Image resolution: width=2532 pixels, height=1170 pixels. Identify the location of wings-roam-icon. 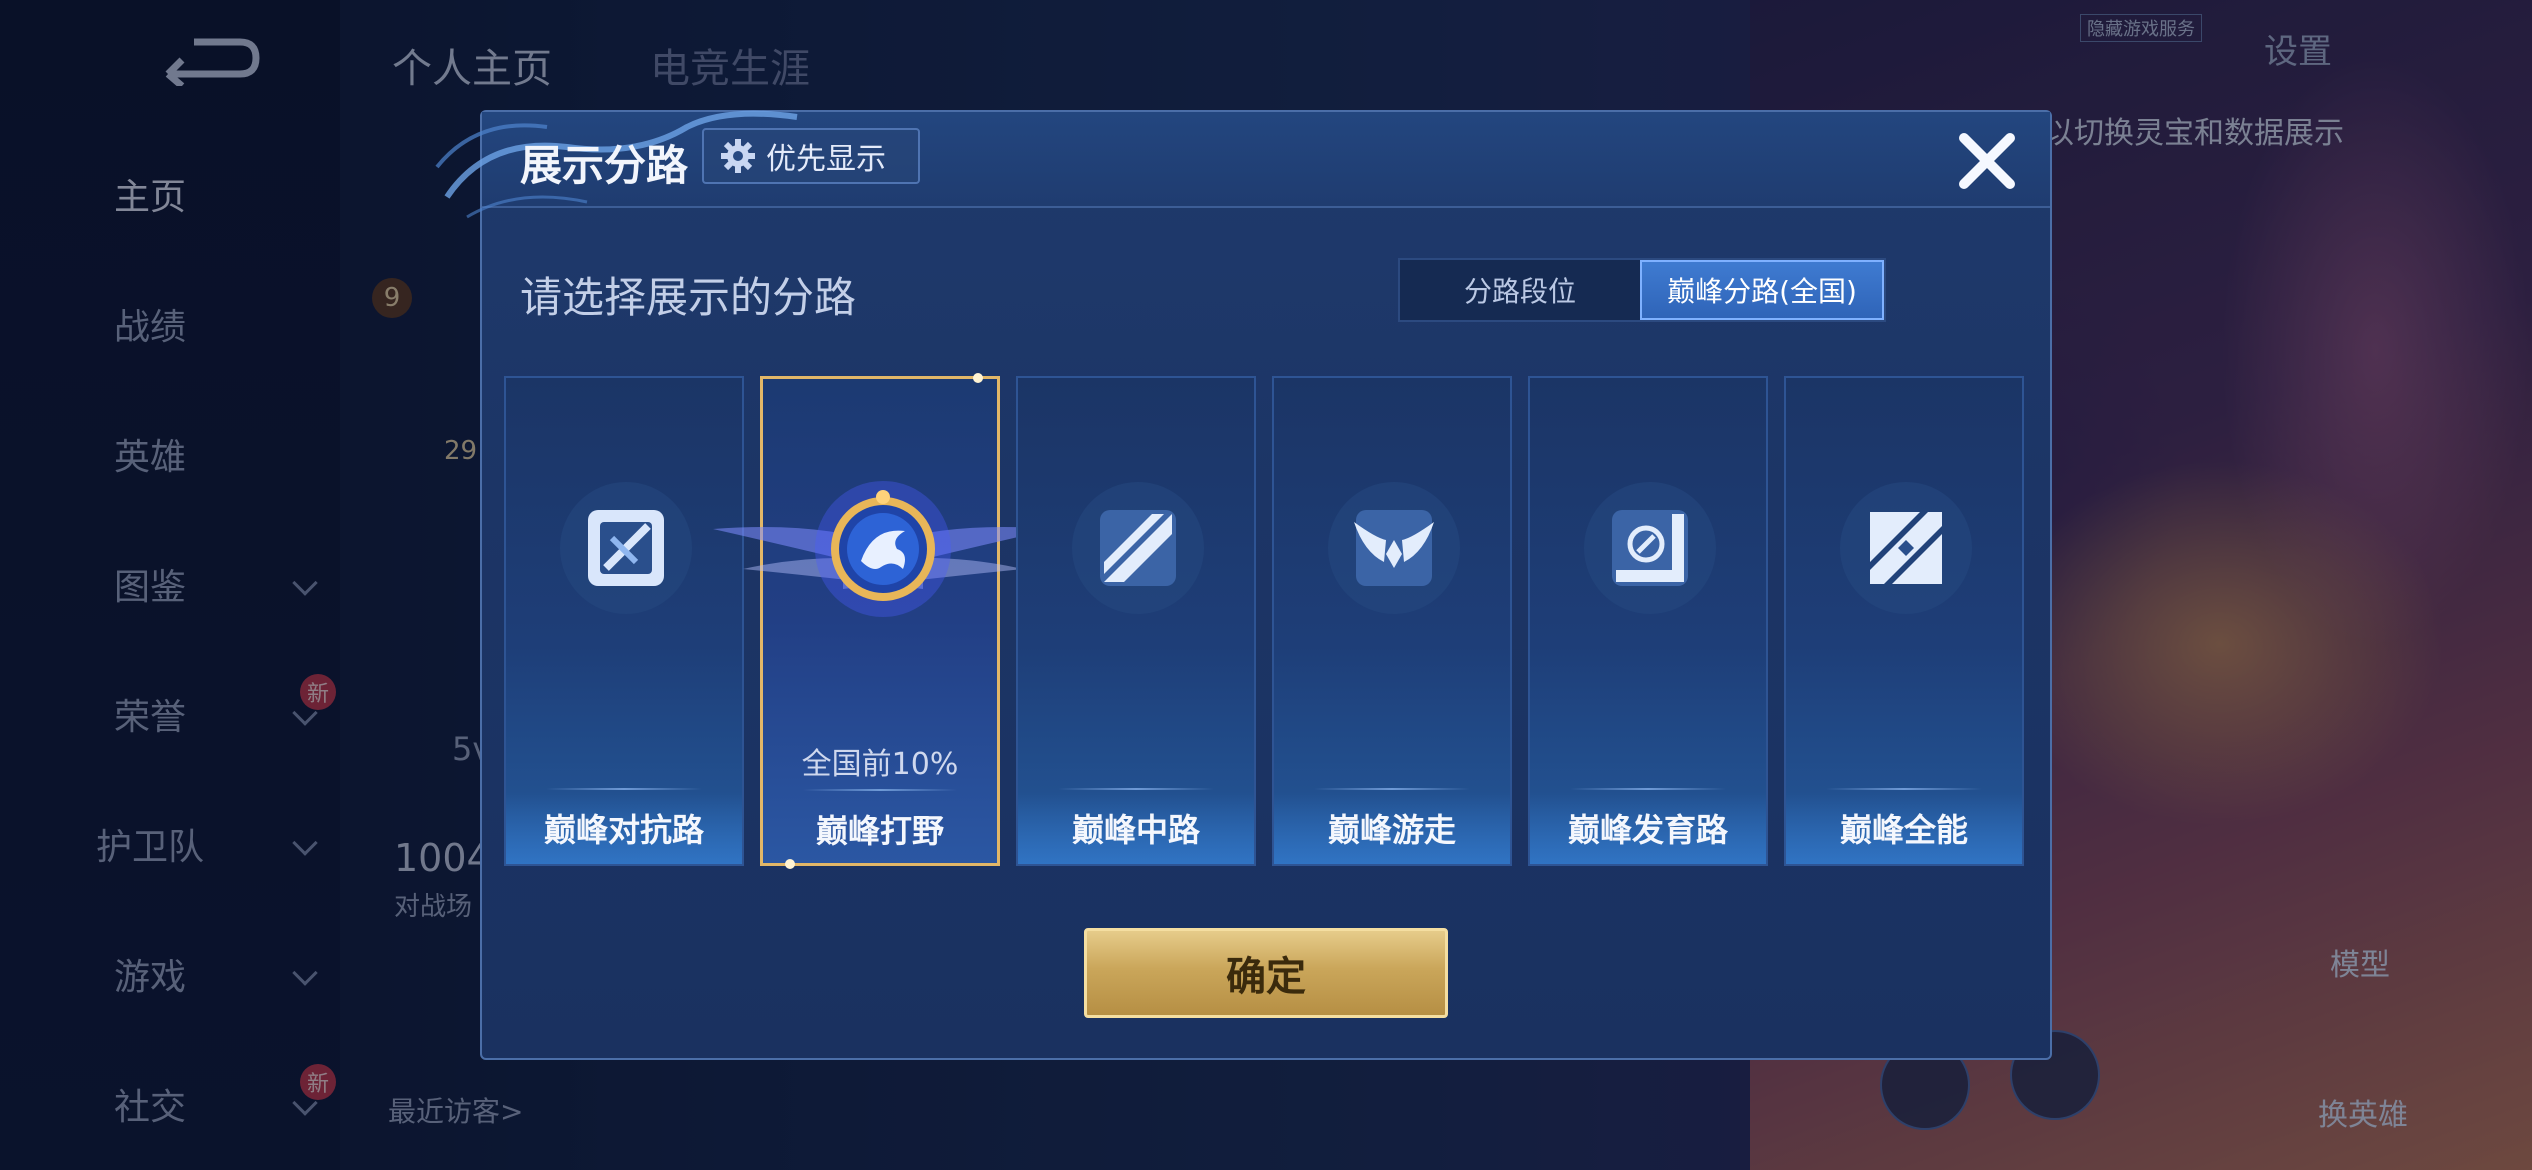
(1394, 548).